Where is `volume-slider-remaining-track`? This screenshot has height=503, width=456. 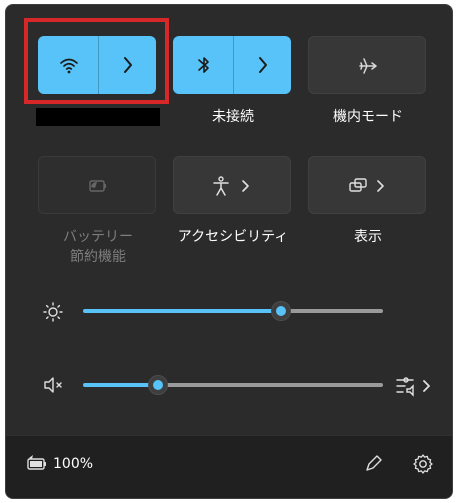
volume-slider-remaining-track is located at coordinates (273, 385).